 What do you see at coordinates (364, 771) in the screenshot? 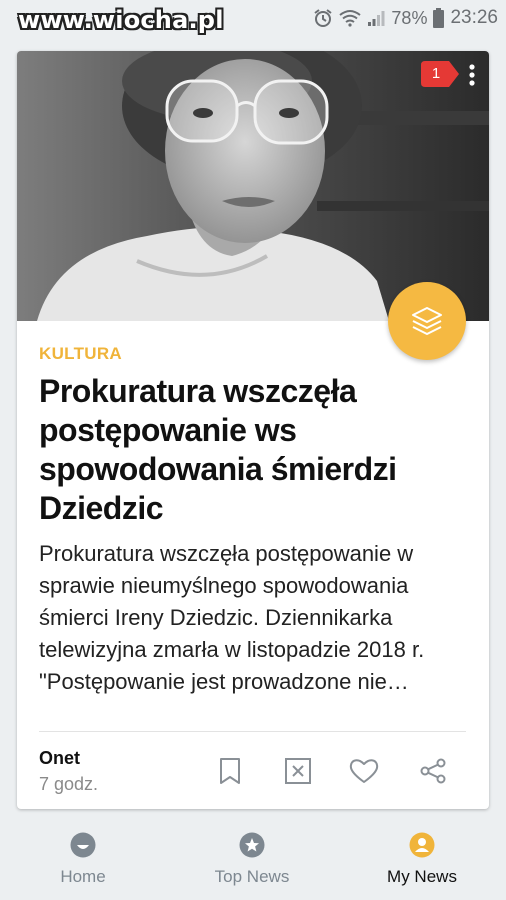
I see `heart-icon` at bounding box center [364, 771].